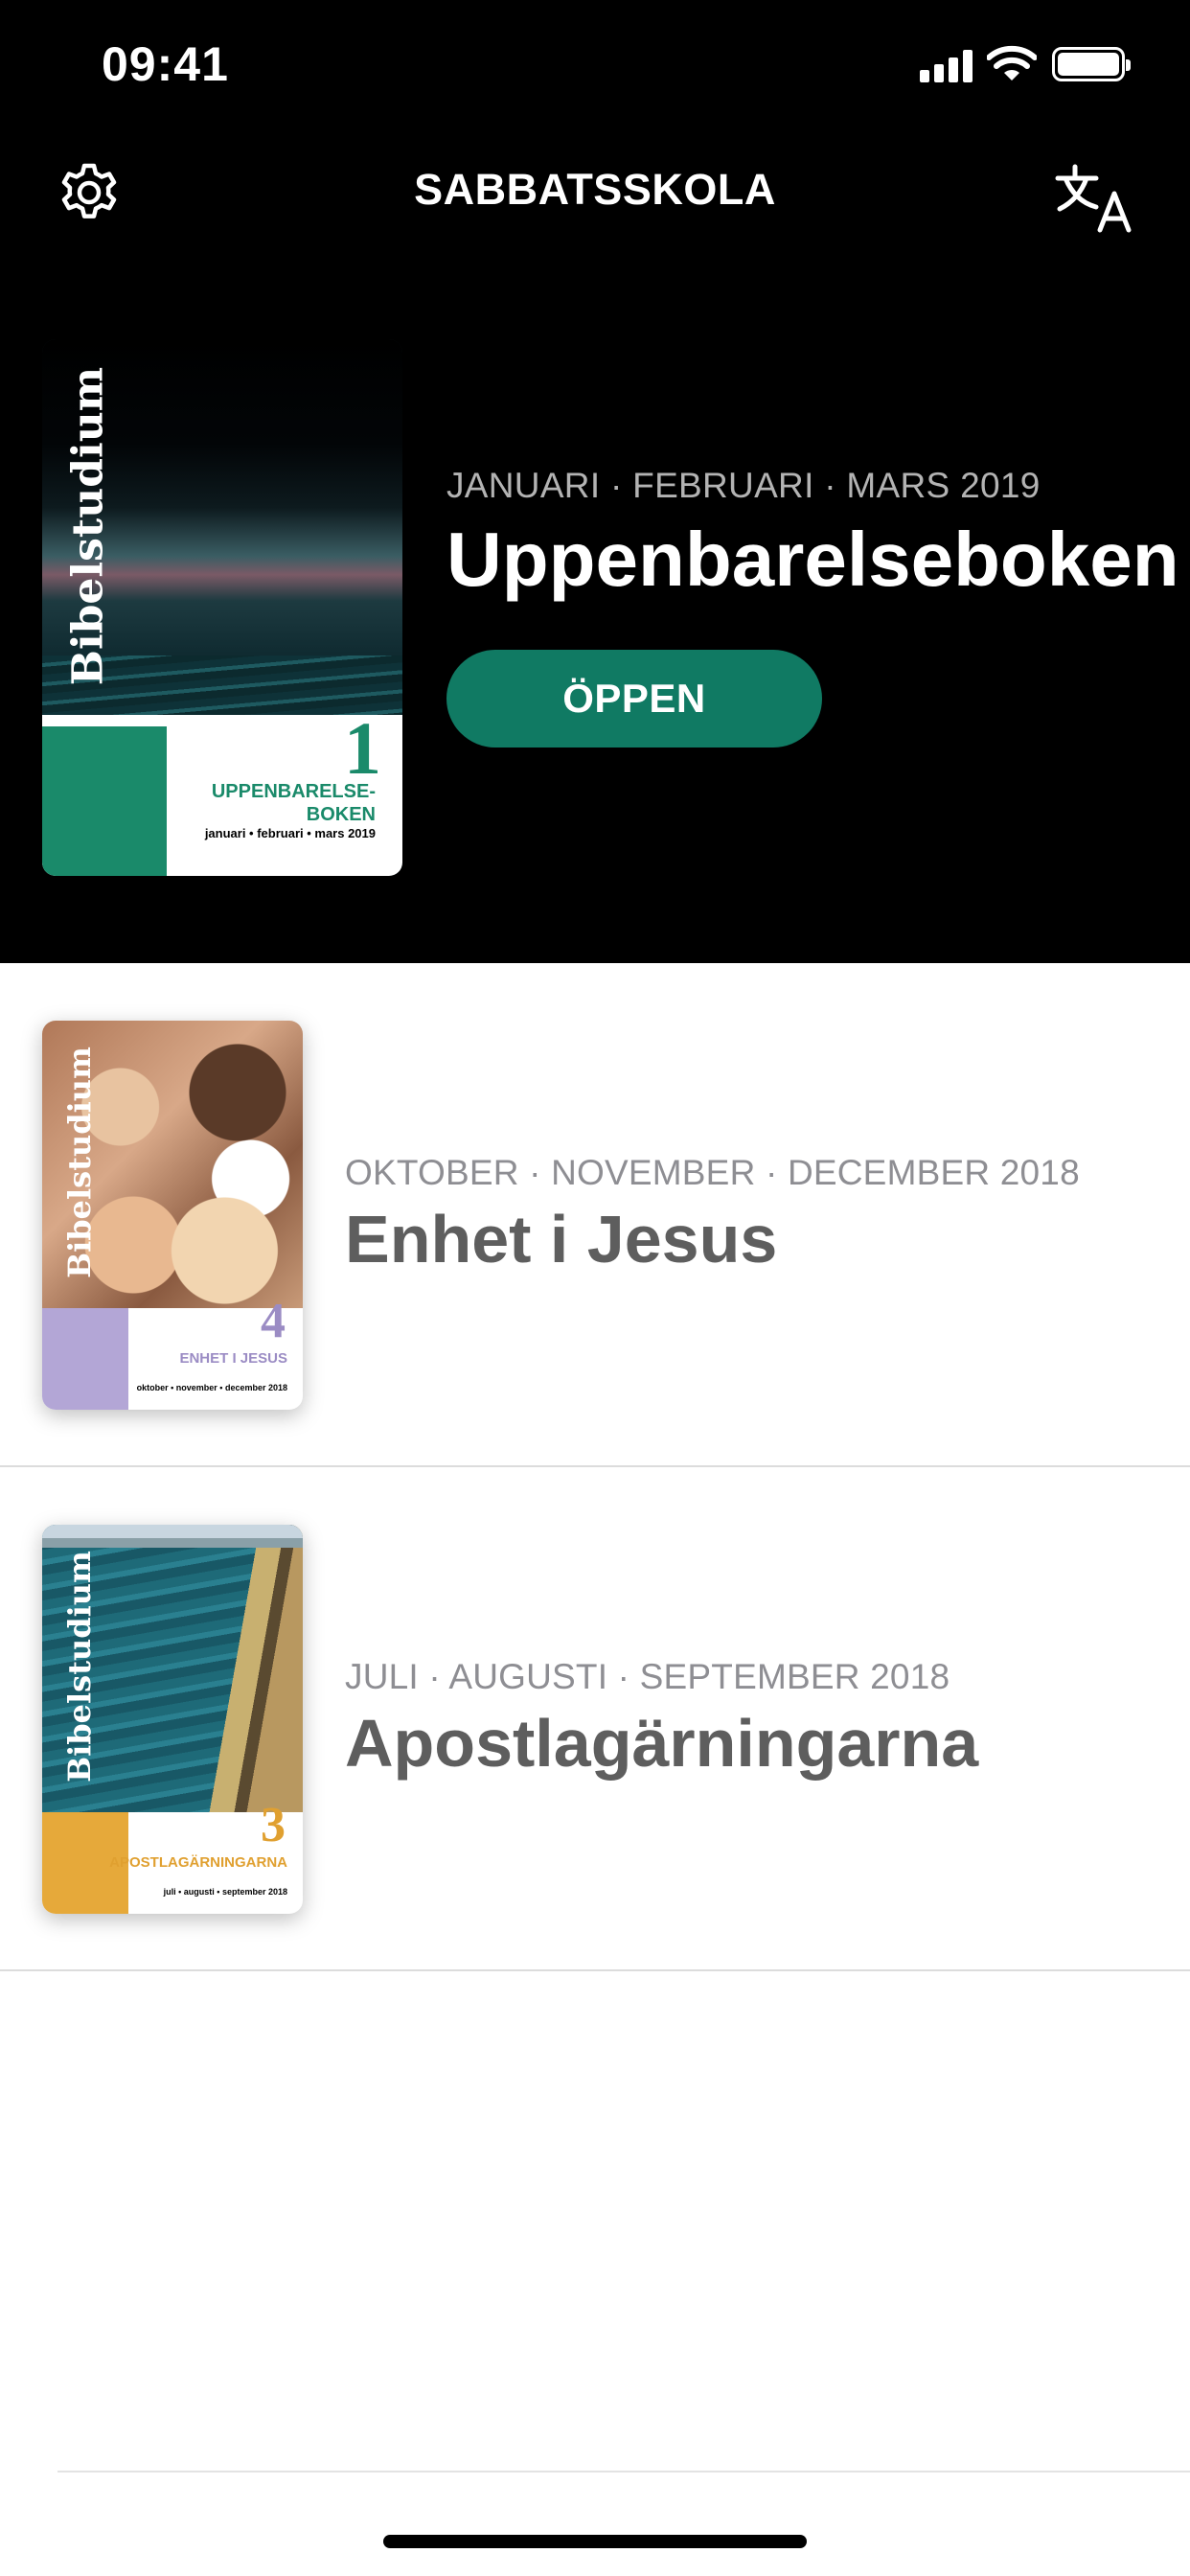 This screenshot has width=1190, height=2576. Describe the element at coordinates (198, 1862) in the screenshot. I see `cover-name: APOSTLAGÄRNINGARNA` at that location.